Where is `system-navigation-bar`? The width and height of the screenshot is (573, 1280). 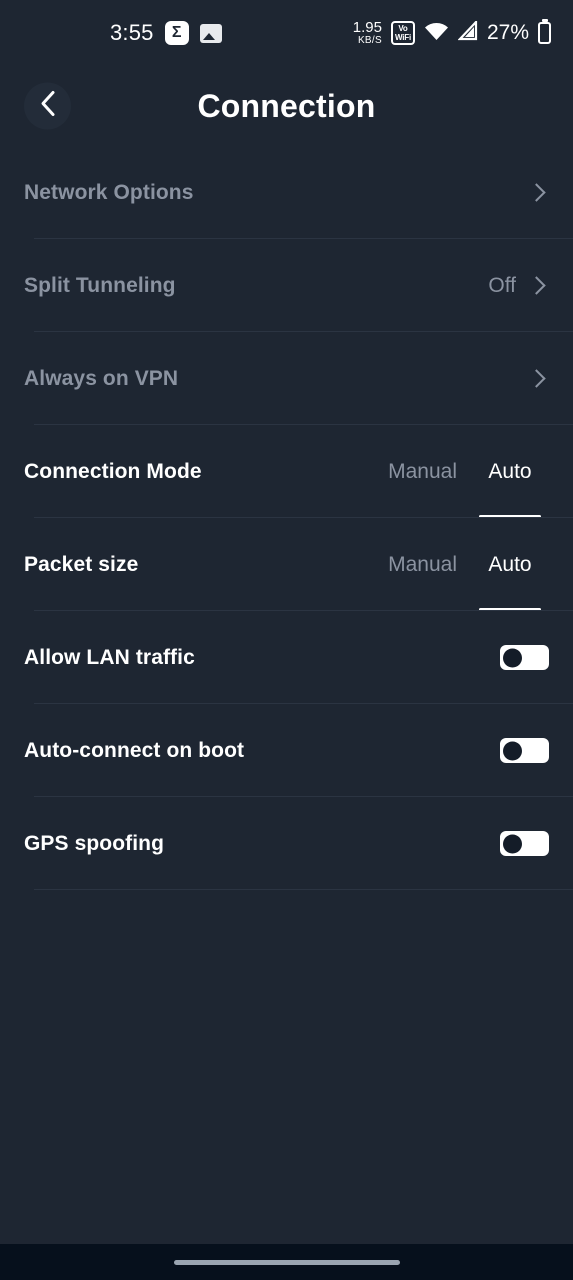 system-navigation-bar is located at coordinates (286, 1262).